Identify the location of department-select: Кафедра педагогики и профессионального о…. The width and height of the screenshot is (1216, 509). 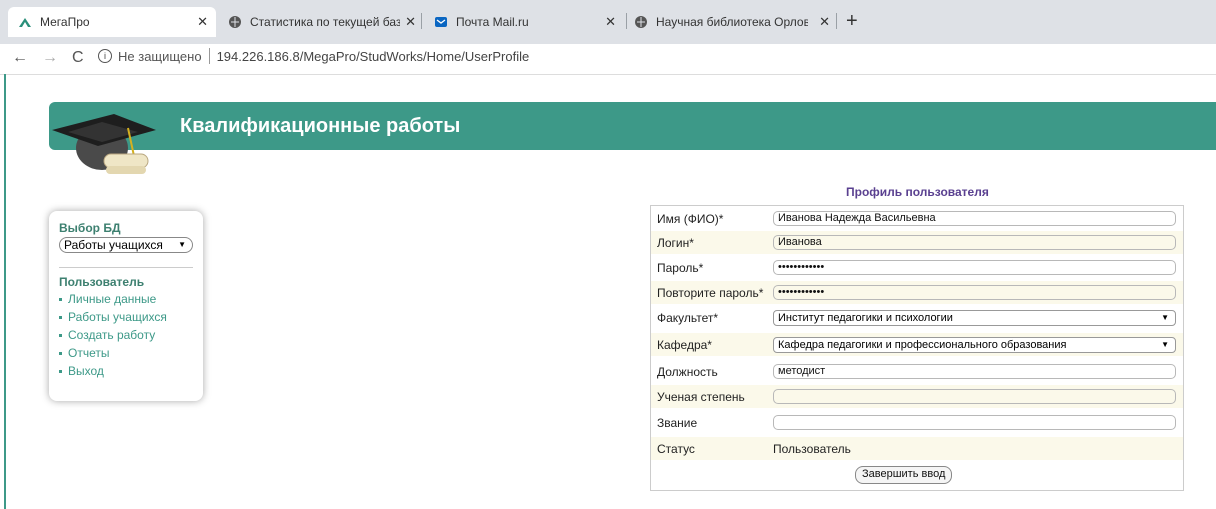
(974, 345).